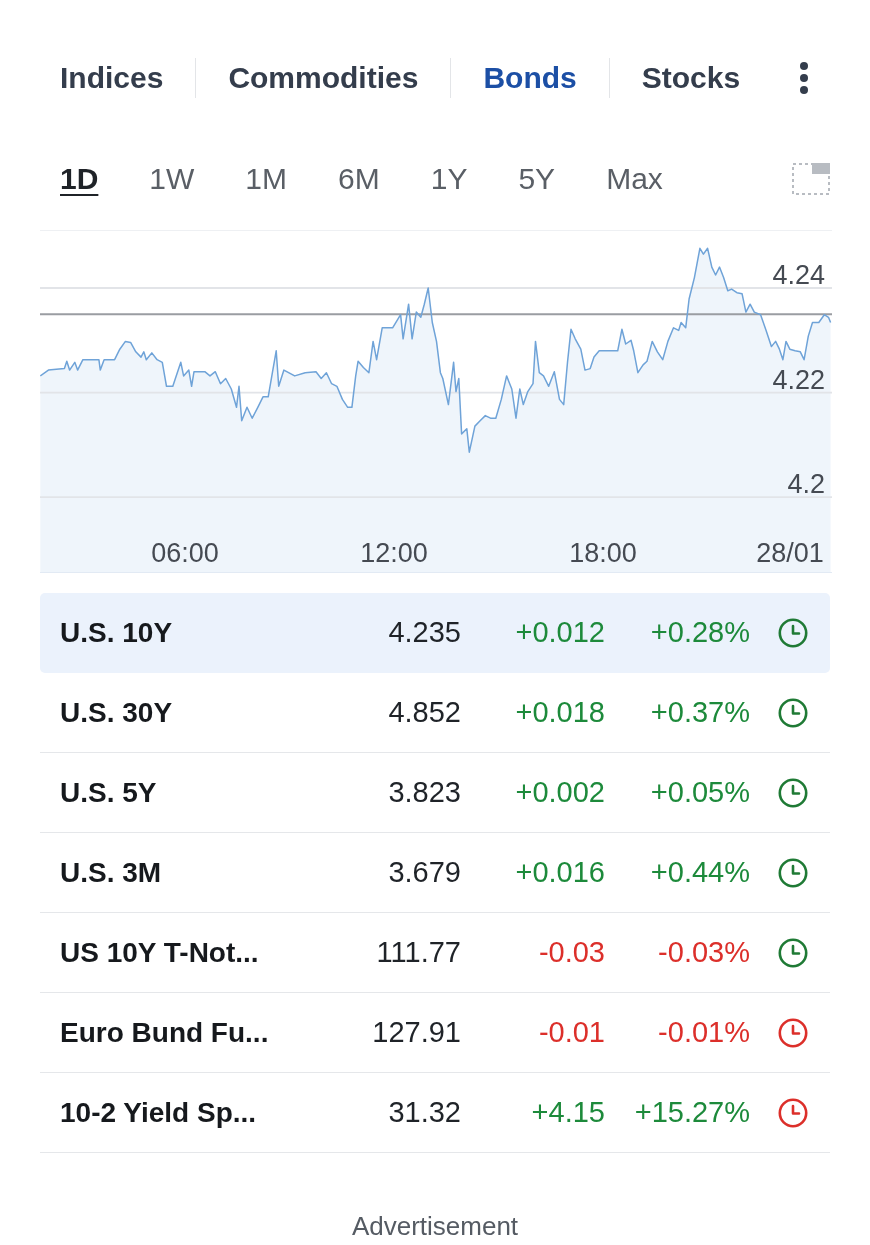 This screenshot has width=870, height=1245. Describe the element at coordinates (418, 952) in the screenshot. I see `last-price: 111.77` at that location.